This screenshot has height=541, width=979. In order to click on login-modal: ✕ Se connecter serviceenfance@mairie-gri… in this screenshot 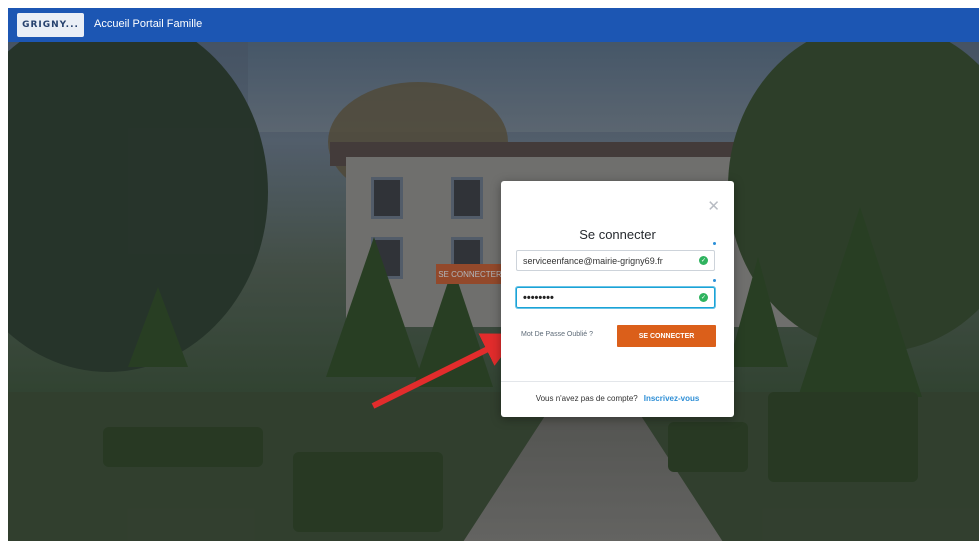, I will do `click(617, 299)`.